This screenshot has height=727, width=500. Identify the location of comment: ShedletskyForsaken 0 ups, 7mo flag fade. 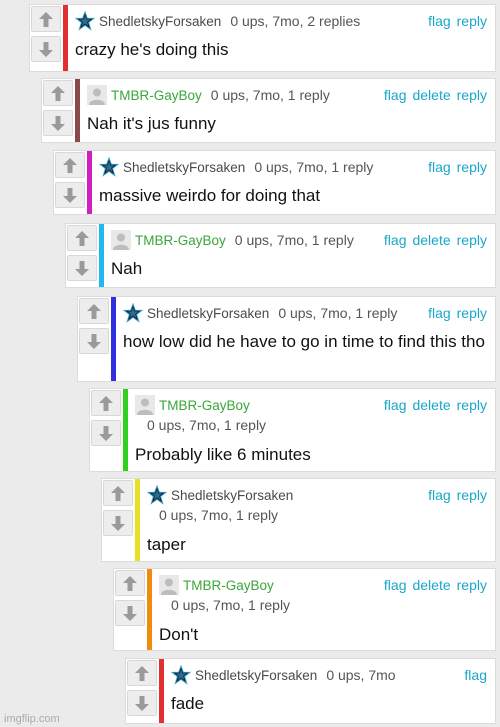
(310, 691).